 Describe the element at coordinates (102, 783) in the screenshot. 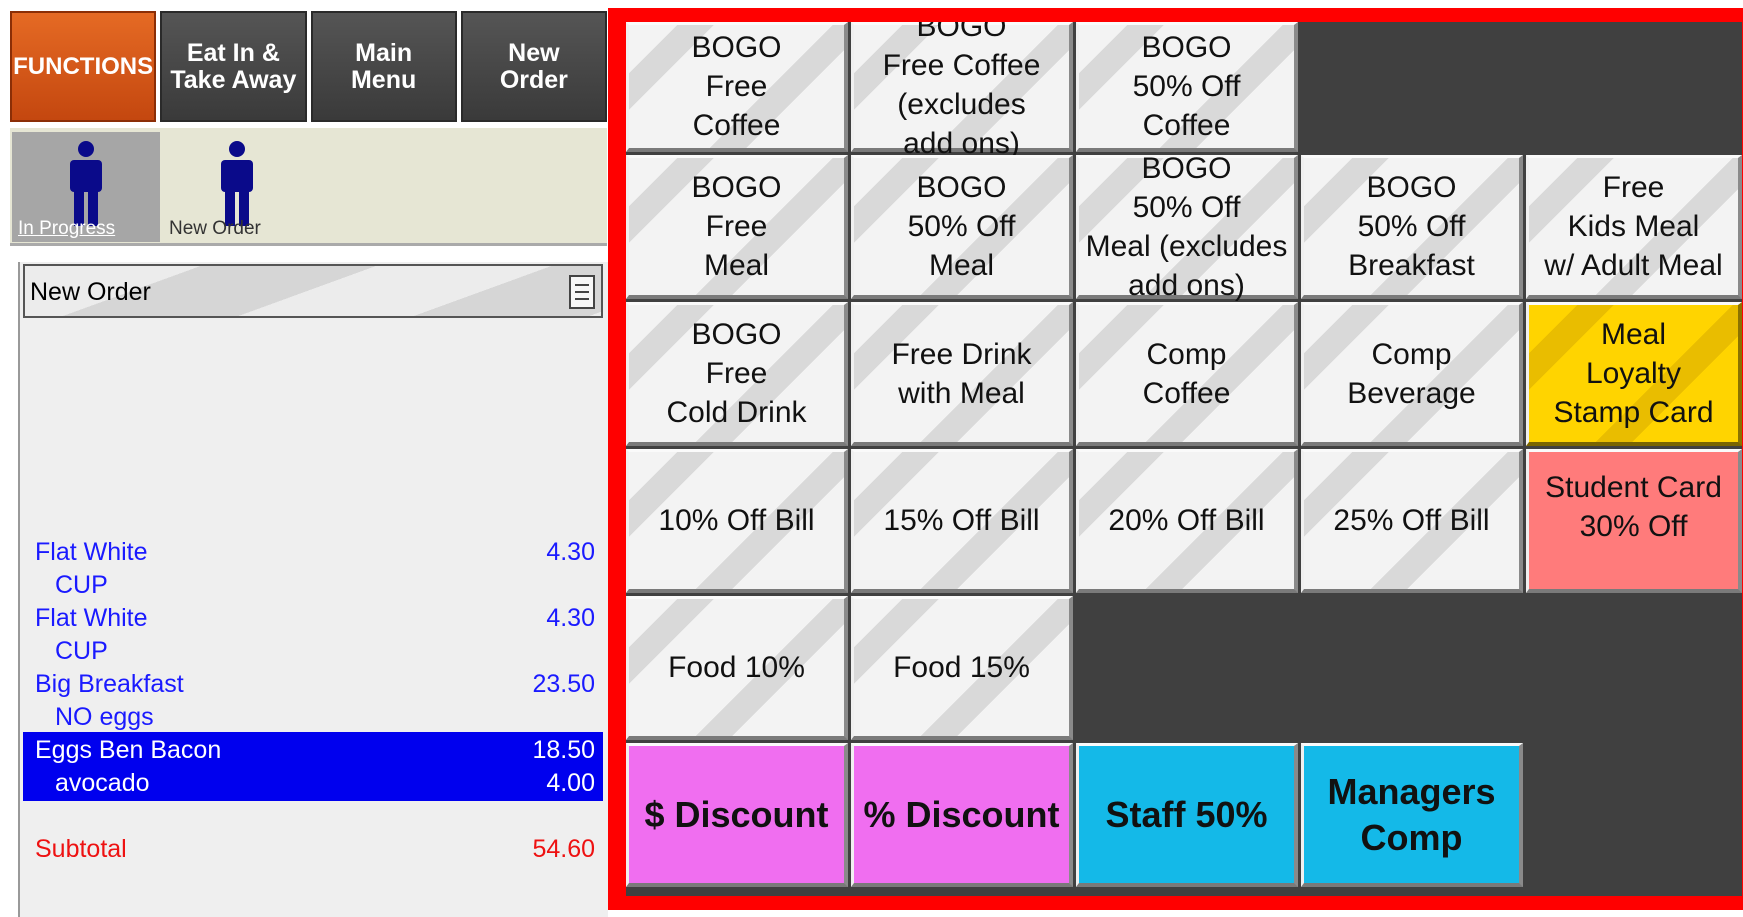

I see `item-name: avocado` at that location.